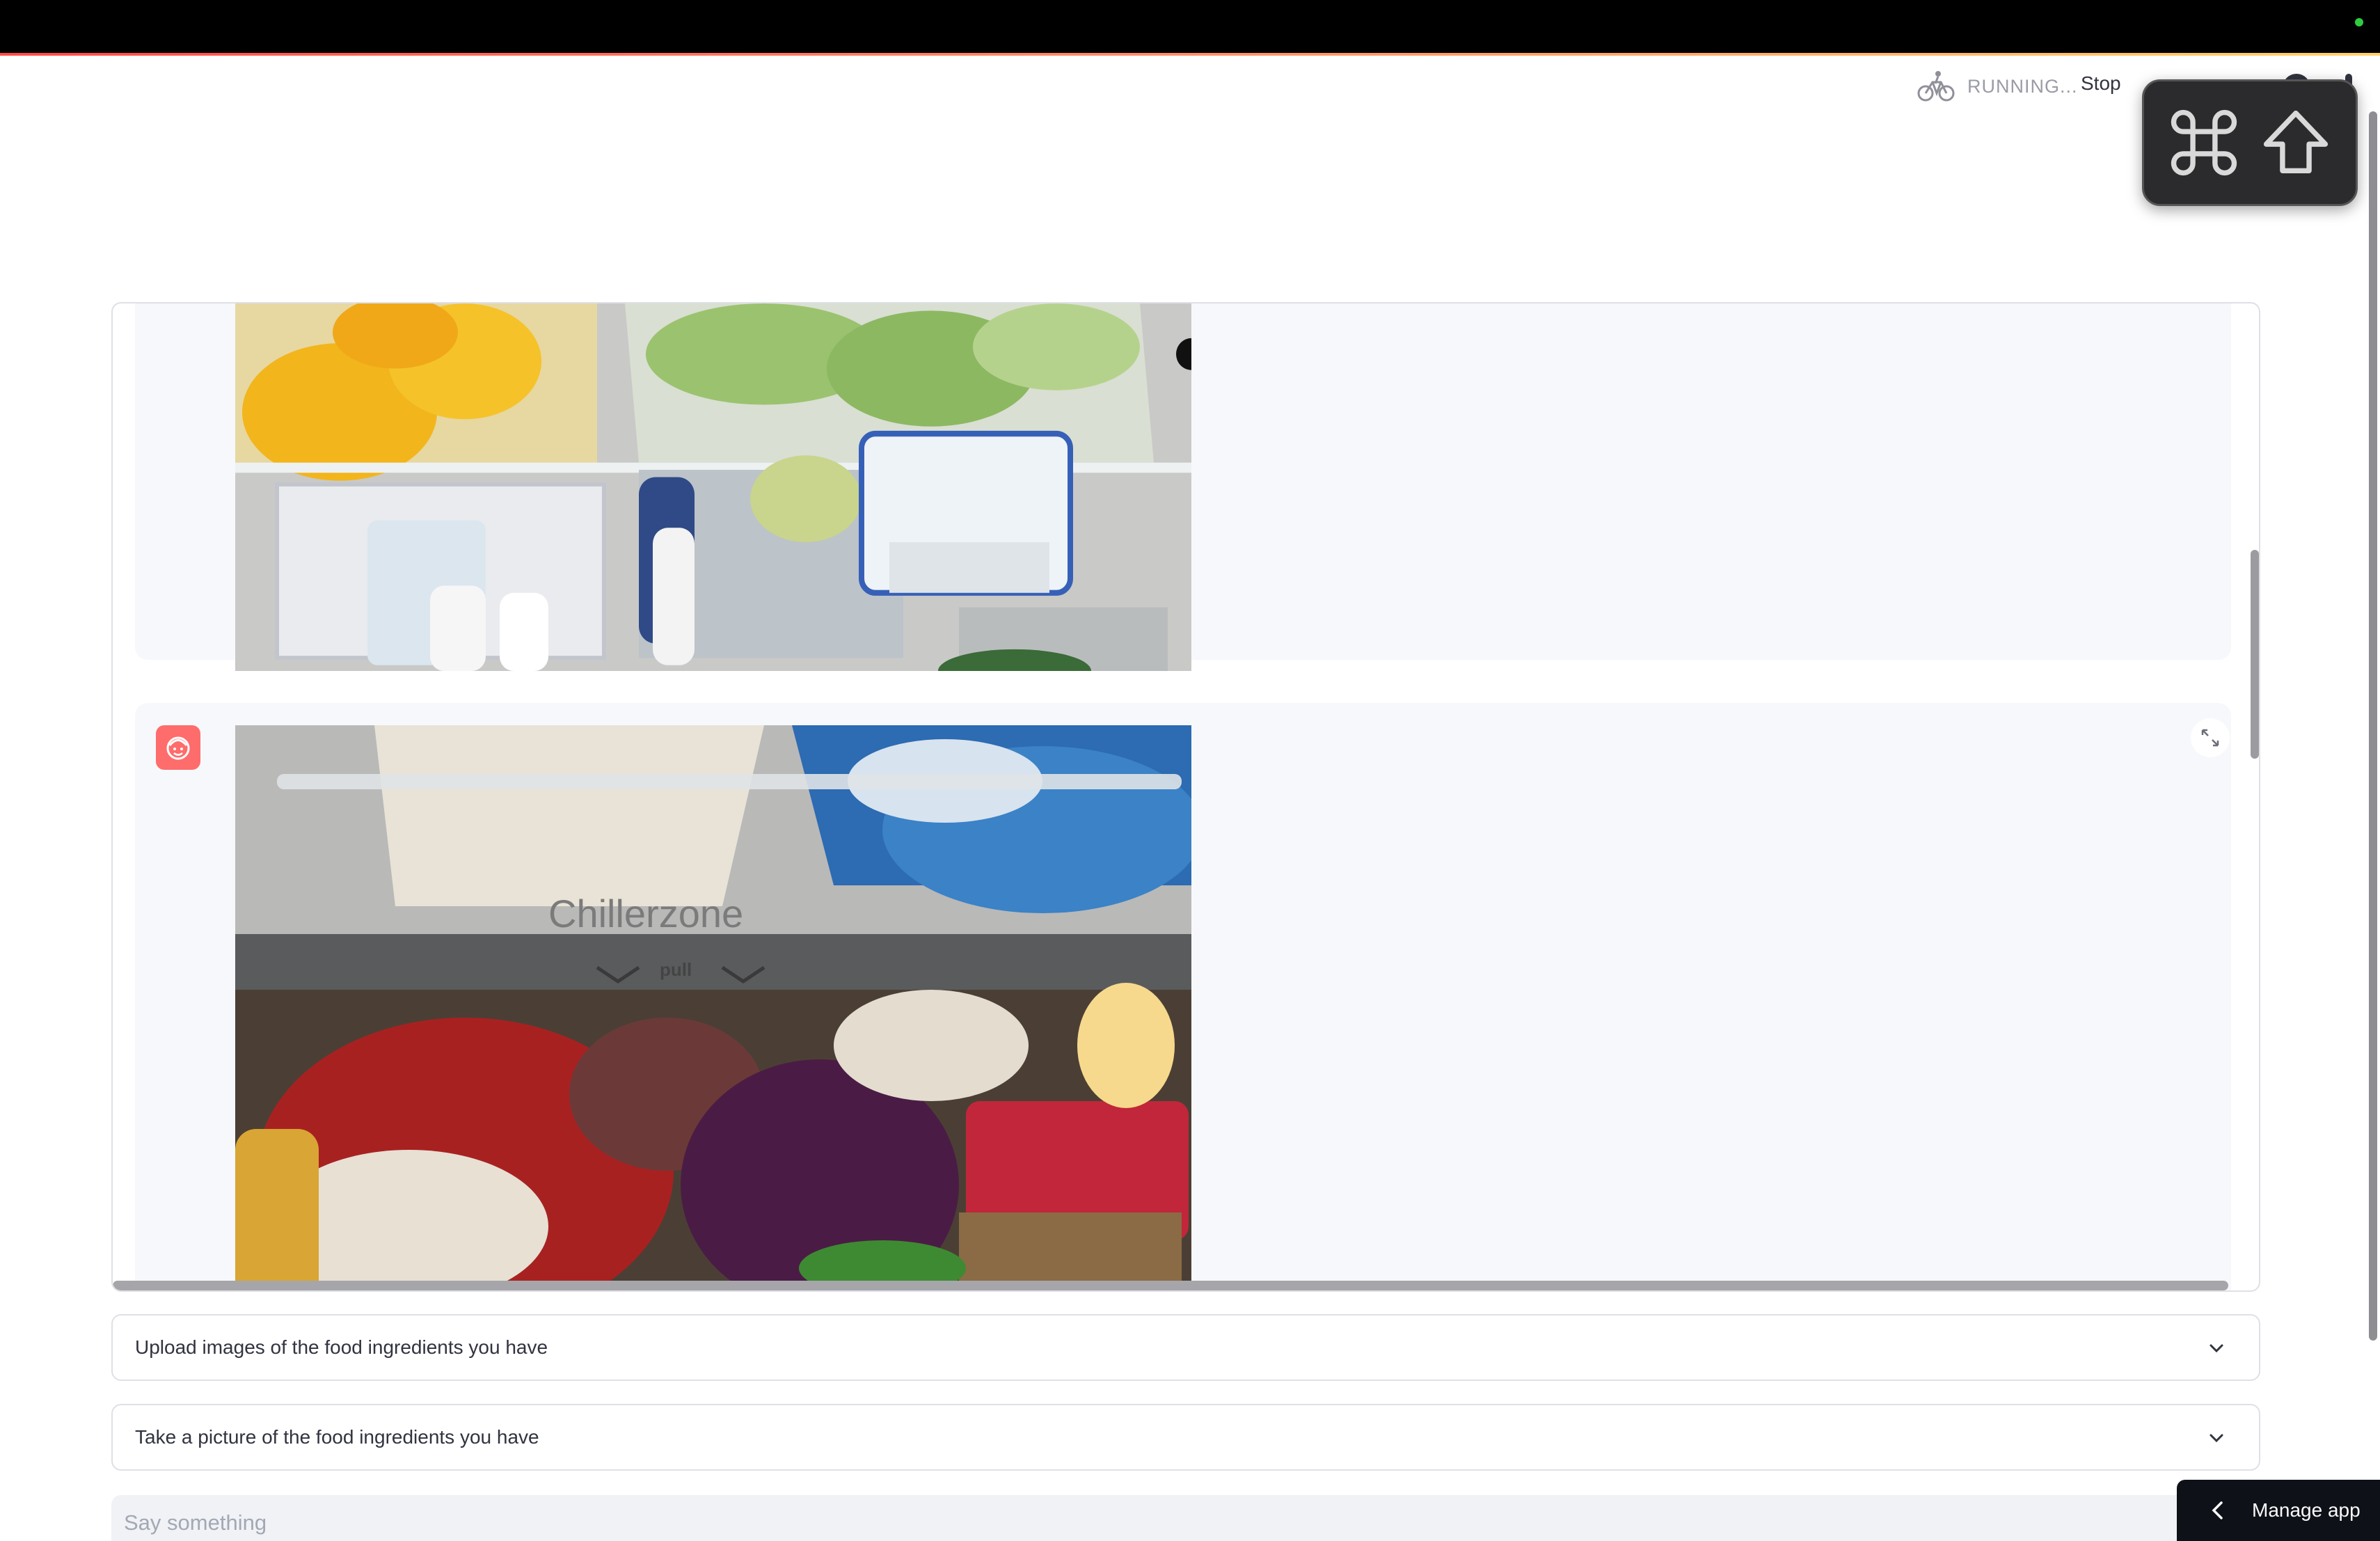 The height and width of the screenshot is (1541, 2380). What do you see at coordinates (2217, 1510) in the screenshot?
I see `chevron-left-icon` at bounding box center [2217, 1510].